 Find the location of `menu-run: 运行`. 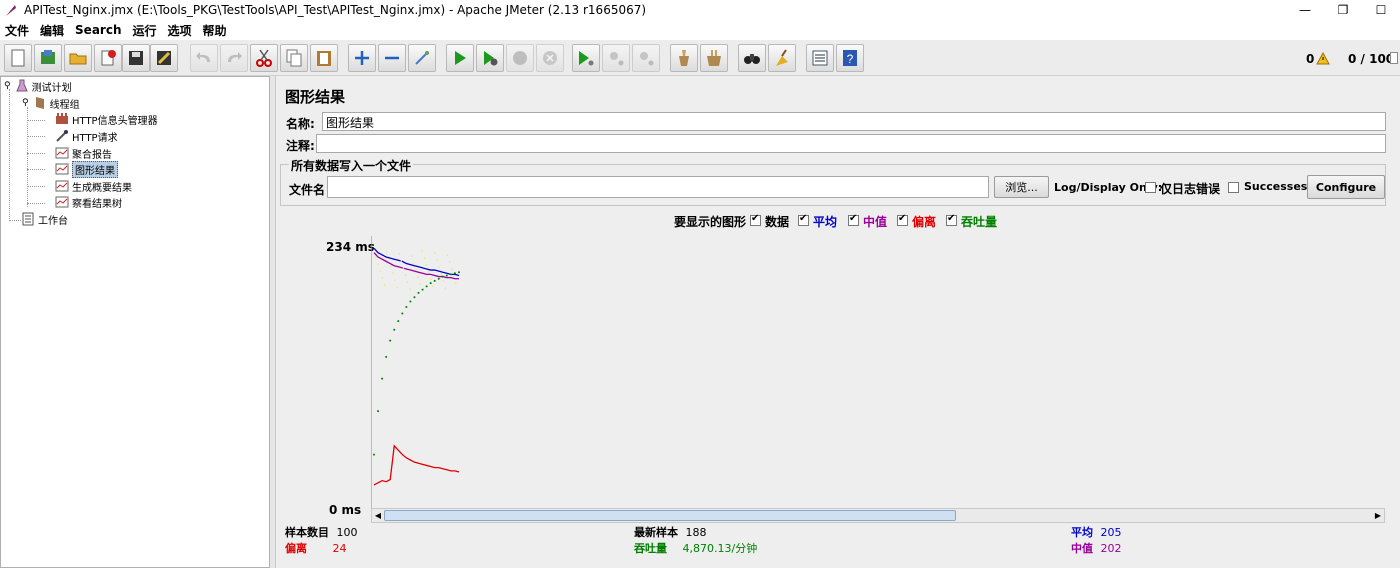

menu-run: 运行 is located at coordinates (144, 30).